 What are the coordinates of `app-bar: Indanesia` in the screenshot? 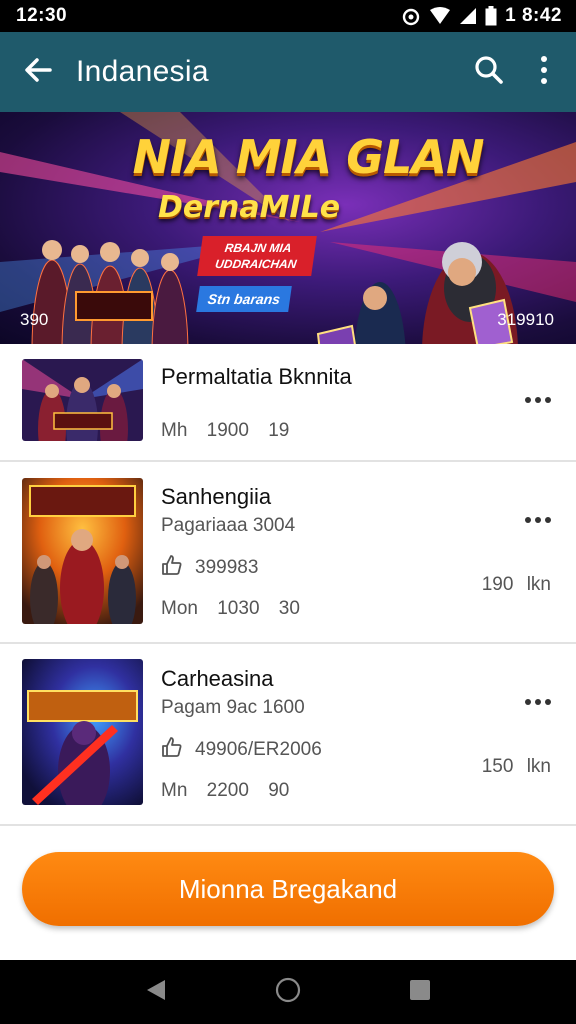 It's located at (288, 72).